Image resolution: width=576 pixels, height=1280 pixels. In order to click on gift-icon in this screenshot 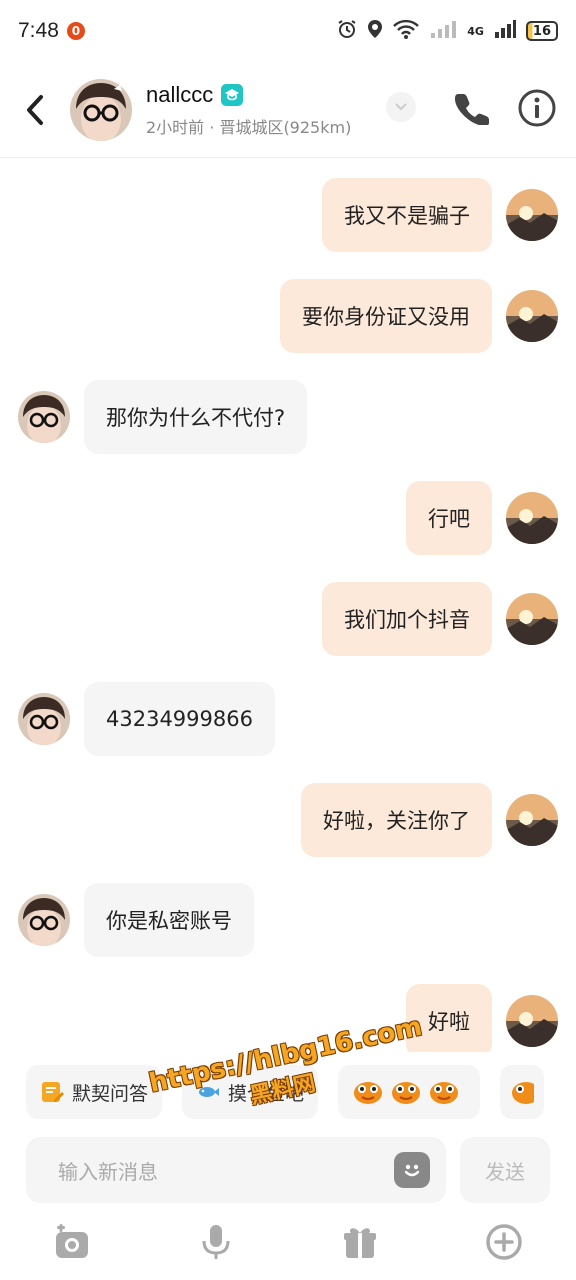, I will do `click(360, 1243)`.